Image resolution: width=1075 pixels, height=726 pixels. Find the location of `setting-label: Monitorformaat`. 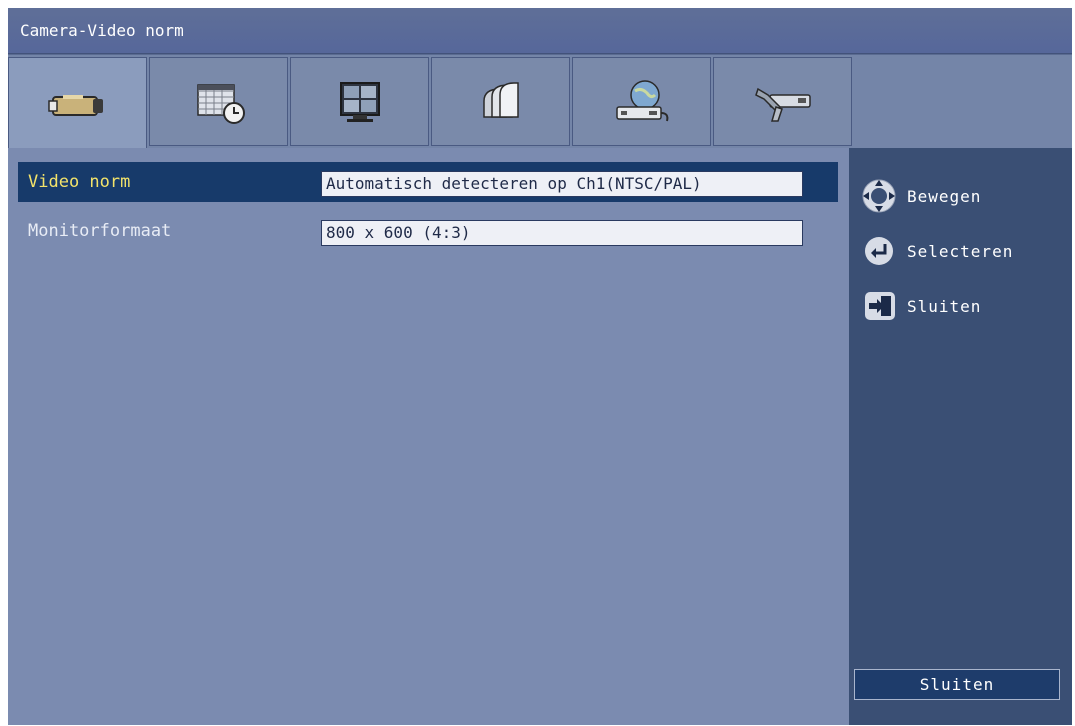

setting-label: Monitorformaat is located at coordinates (100, 231).